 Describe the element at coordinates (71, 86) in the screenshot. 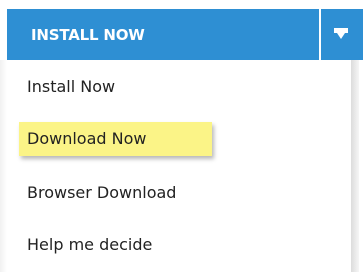

I see `menu-item-label: Install Now` at that location.